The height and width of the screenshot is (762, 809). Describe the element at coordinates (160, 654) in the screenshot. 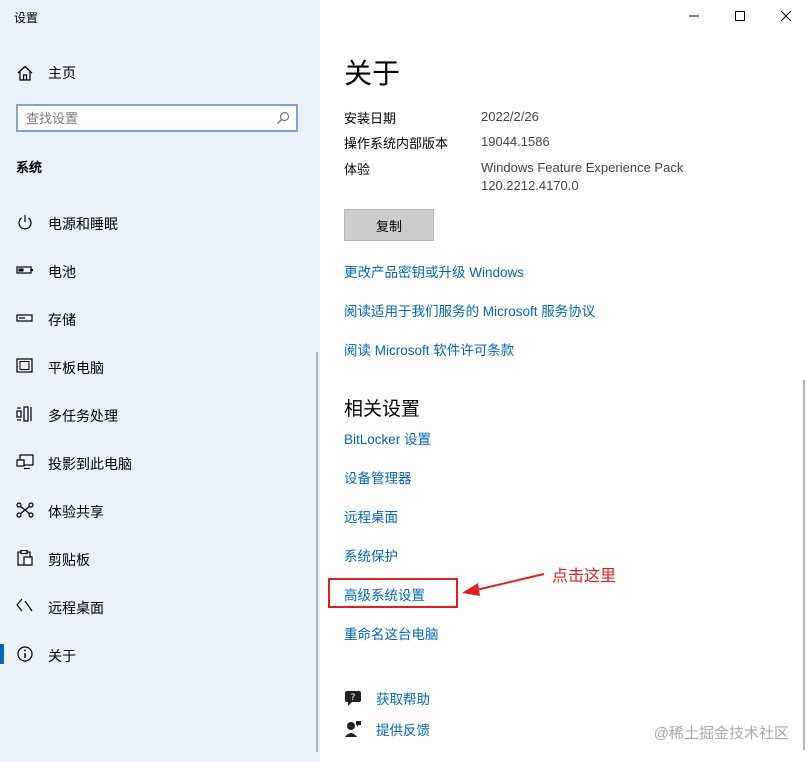

I see `sidebar-item-about: 关于` at that location.